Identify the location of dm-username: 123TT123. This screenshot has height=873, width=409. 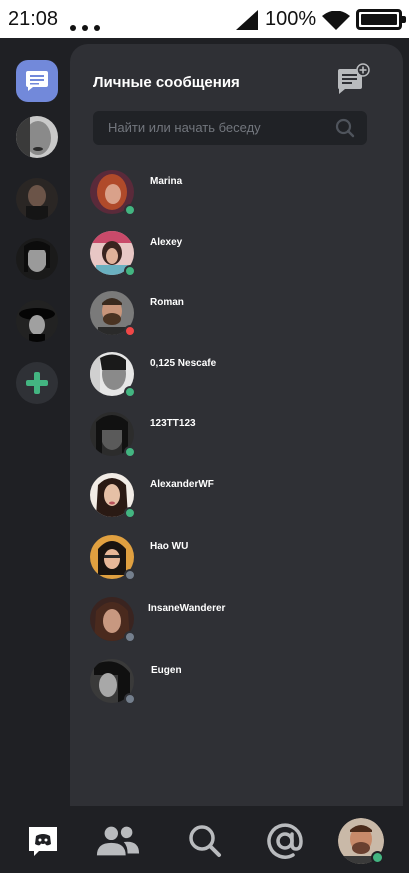
(173, 423).